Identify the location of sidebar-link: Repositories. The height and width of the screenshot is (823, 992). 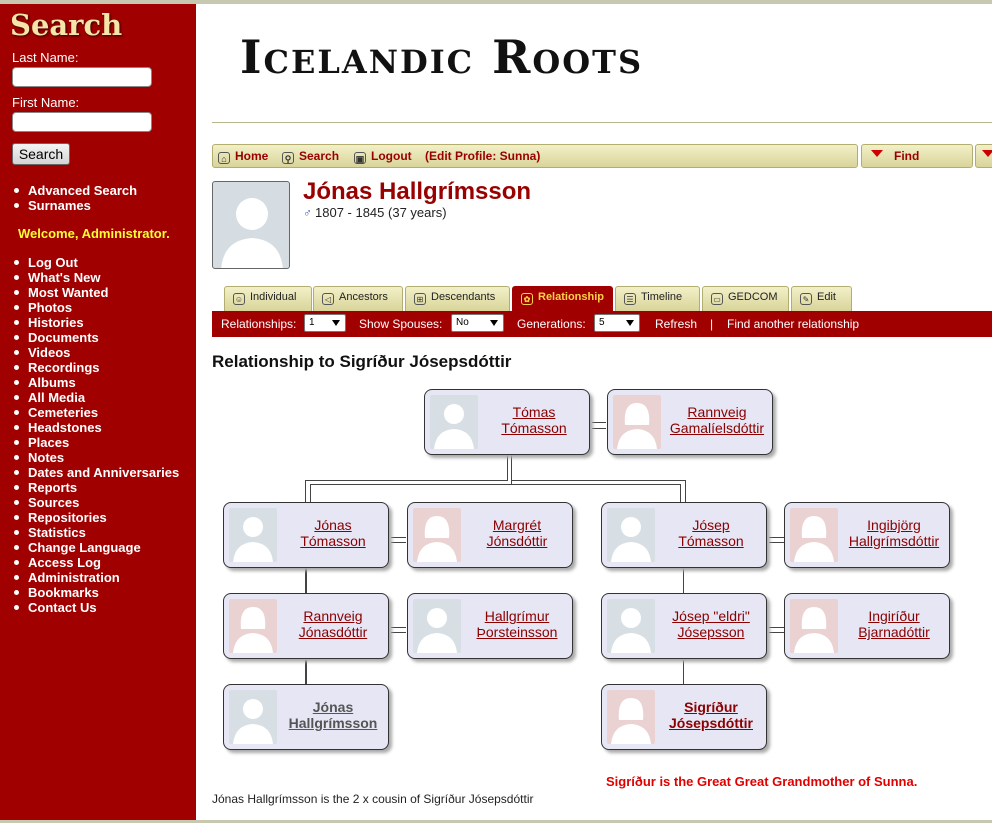
(96, 517).